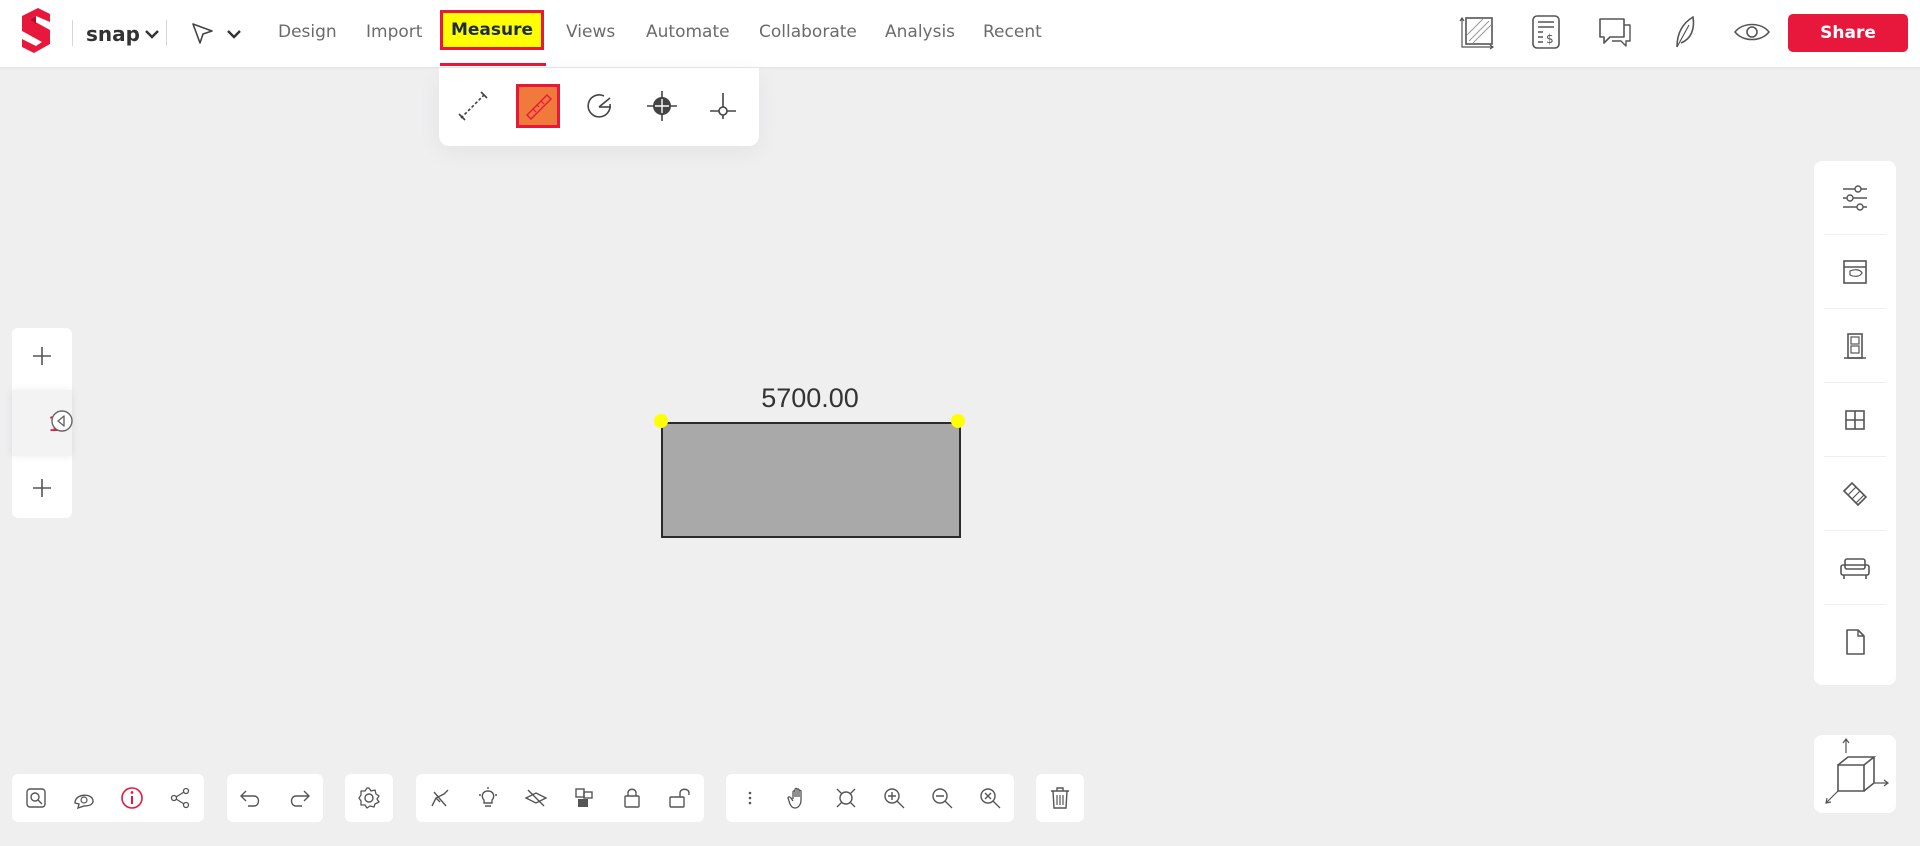 The width and height of the screenshot is (1920, 846). What do you see at coordinates (108, 798) in the screenshot?
I see `bottom-toolbar-view-group` at bounding box center [108, 798].